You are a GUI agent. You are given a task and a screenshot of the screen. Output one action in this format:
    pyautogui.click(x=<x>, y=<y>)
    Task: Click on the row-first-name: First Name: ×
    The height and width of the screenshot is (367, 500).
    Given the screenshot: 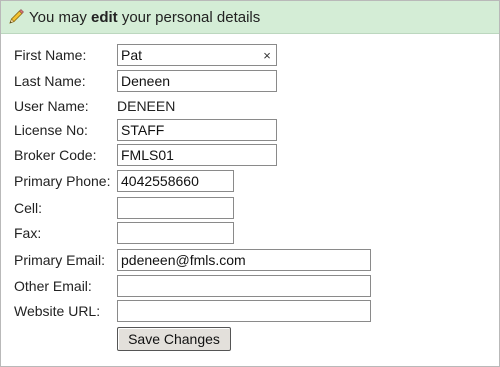 What is the action you would take?
    pyautogui.click(x=250, y=57)
    